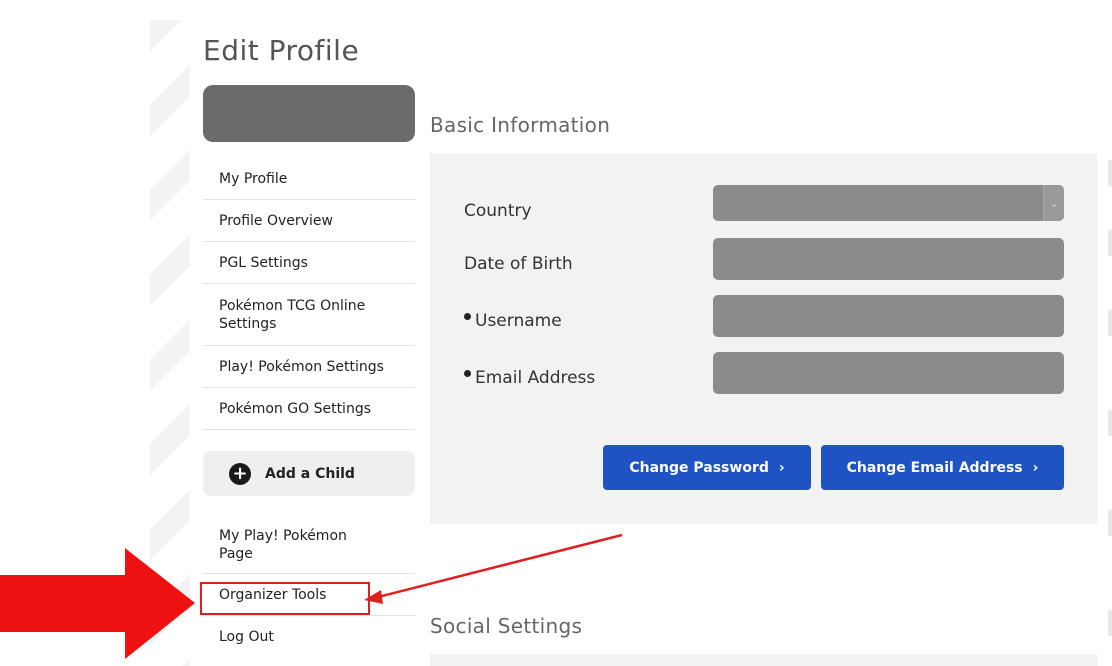  Describe the element at coordinates (518, 264) in the screenshot. I see `date-of-birth-label: Date of Birth` at that location.